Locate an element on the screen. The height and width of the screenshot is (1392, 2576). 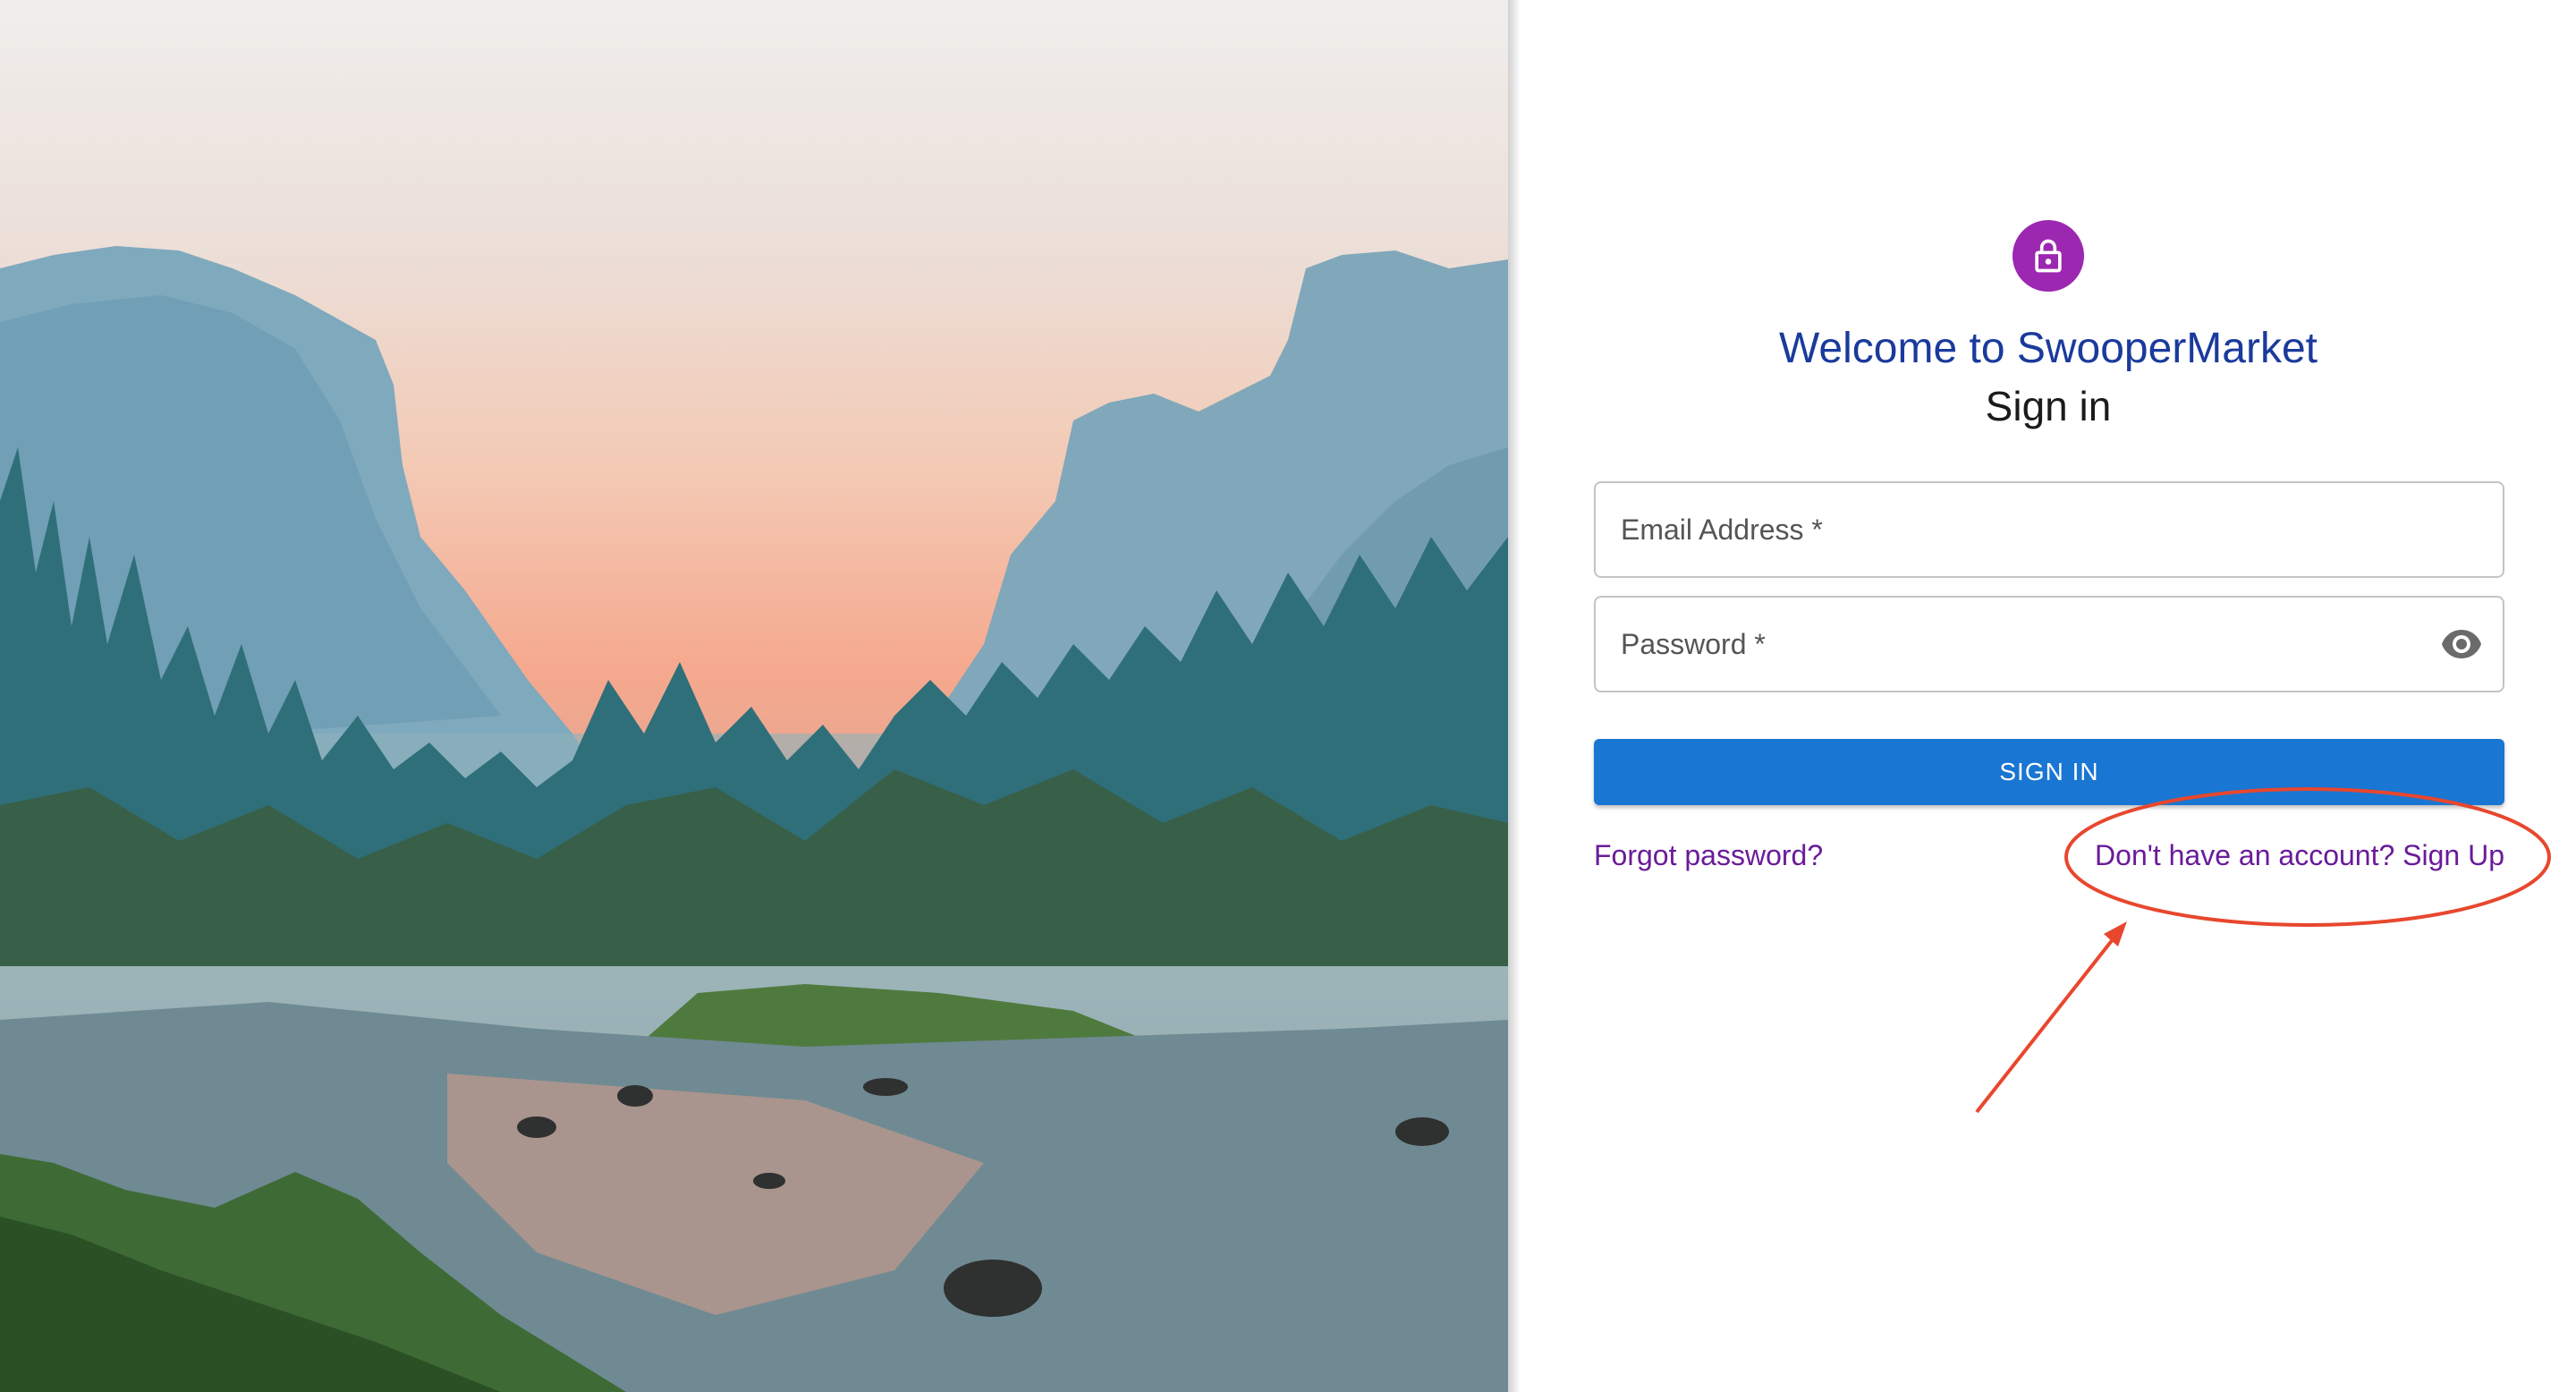
signup-link: Don't have an account? Sign Up is located at coordinates (2299, 855).